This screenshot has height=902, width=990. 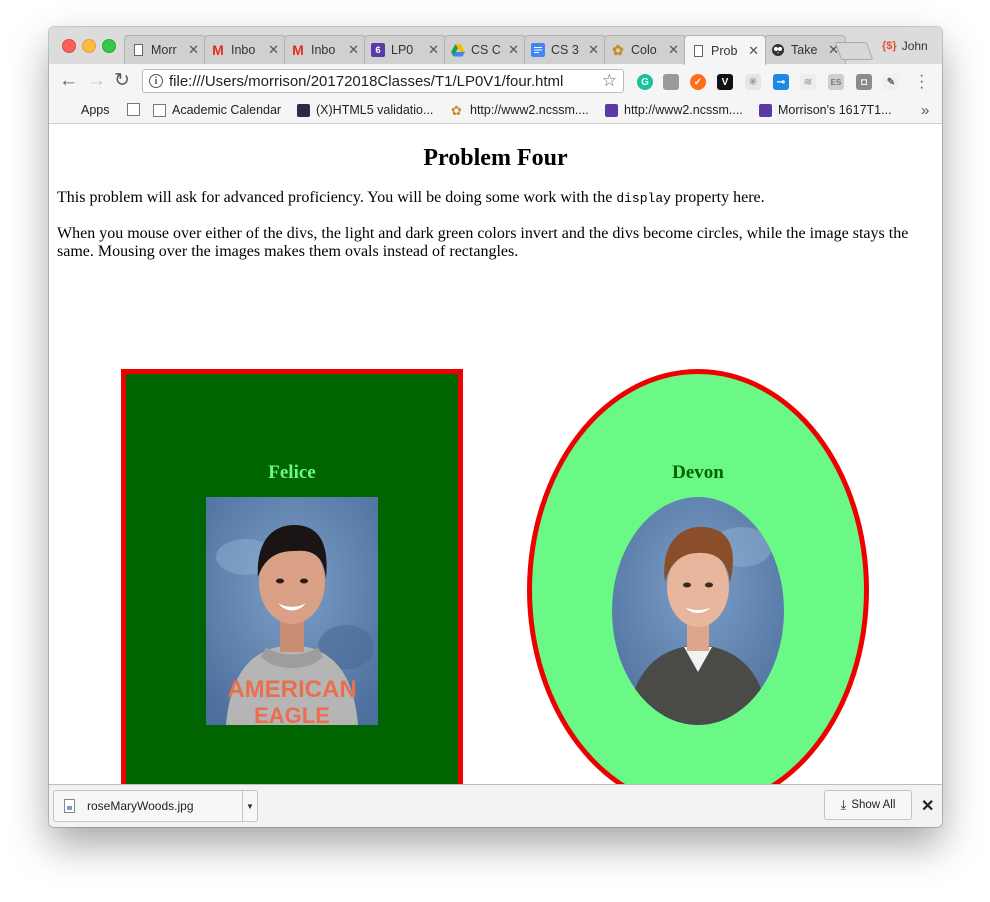 What do you see at coordinates (854, 51) in the screenshot?
I see `new-tab-button` at bounding box center [854, 51].